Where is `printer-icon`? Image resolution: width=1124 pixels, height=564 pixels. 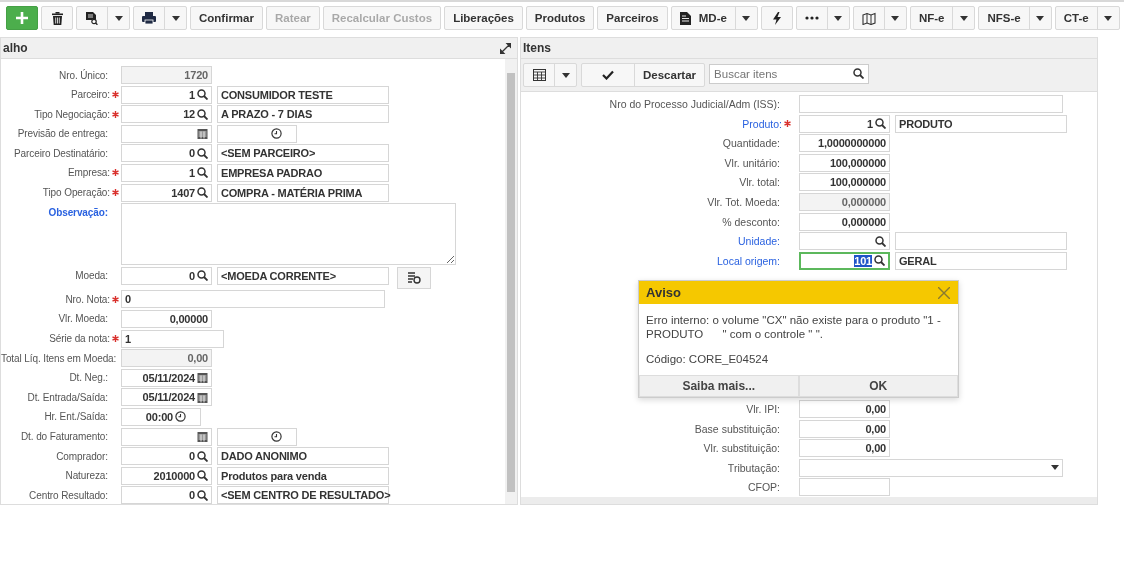 printer-icon is located at coordinates (149, 18).